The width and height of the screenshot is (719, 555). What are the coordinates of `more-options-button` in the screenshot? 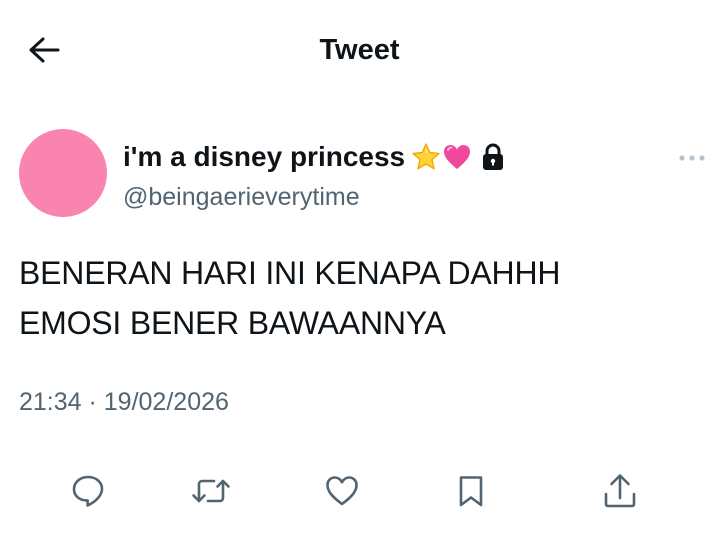 It's located at (692, 158).